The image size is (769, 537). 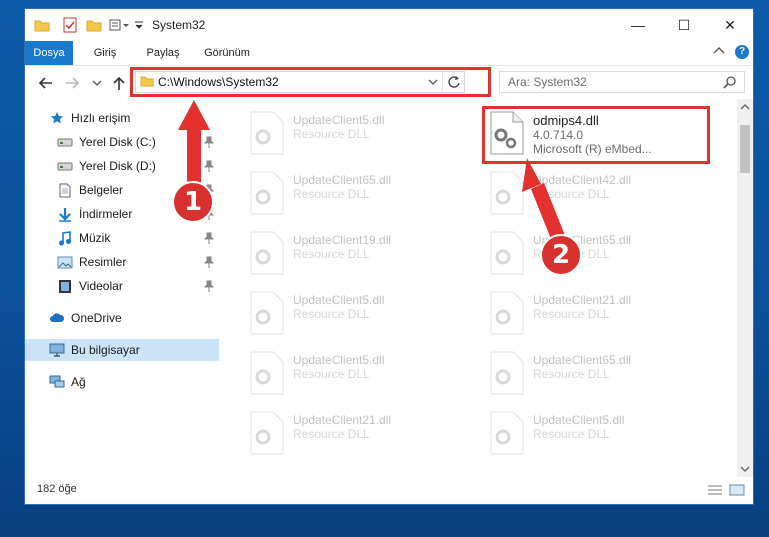 I want to click on step-1-badge: 1, so click(x=193, y=202).